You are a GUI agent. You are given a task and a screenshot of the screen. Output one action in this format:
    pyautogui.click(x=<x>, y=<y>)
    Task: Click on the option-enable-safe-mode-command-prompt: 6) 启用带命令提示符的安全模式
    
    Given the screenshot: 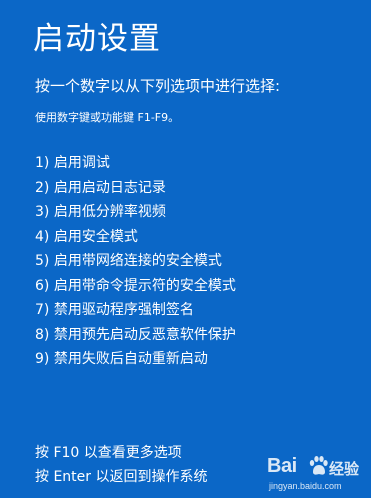 What is the action you would take?
    pyautogui.click(x=135, y=286)
    